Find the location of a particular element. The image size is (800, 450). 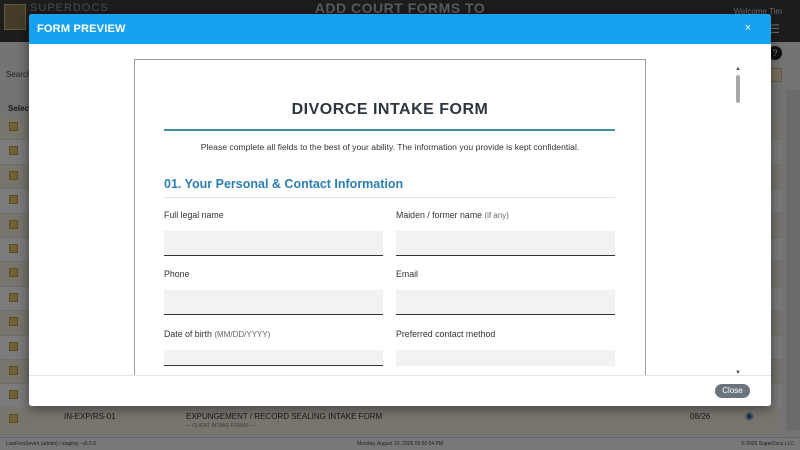

form-title: DIVORCE INTAKE FORM is located at coordinates (390, 109).